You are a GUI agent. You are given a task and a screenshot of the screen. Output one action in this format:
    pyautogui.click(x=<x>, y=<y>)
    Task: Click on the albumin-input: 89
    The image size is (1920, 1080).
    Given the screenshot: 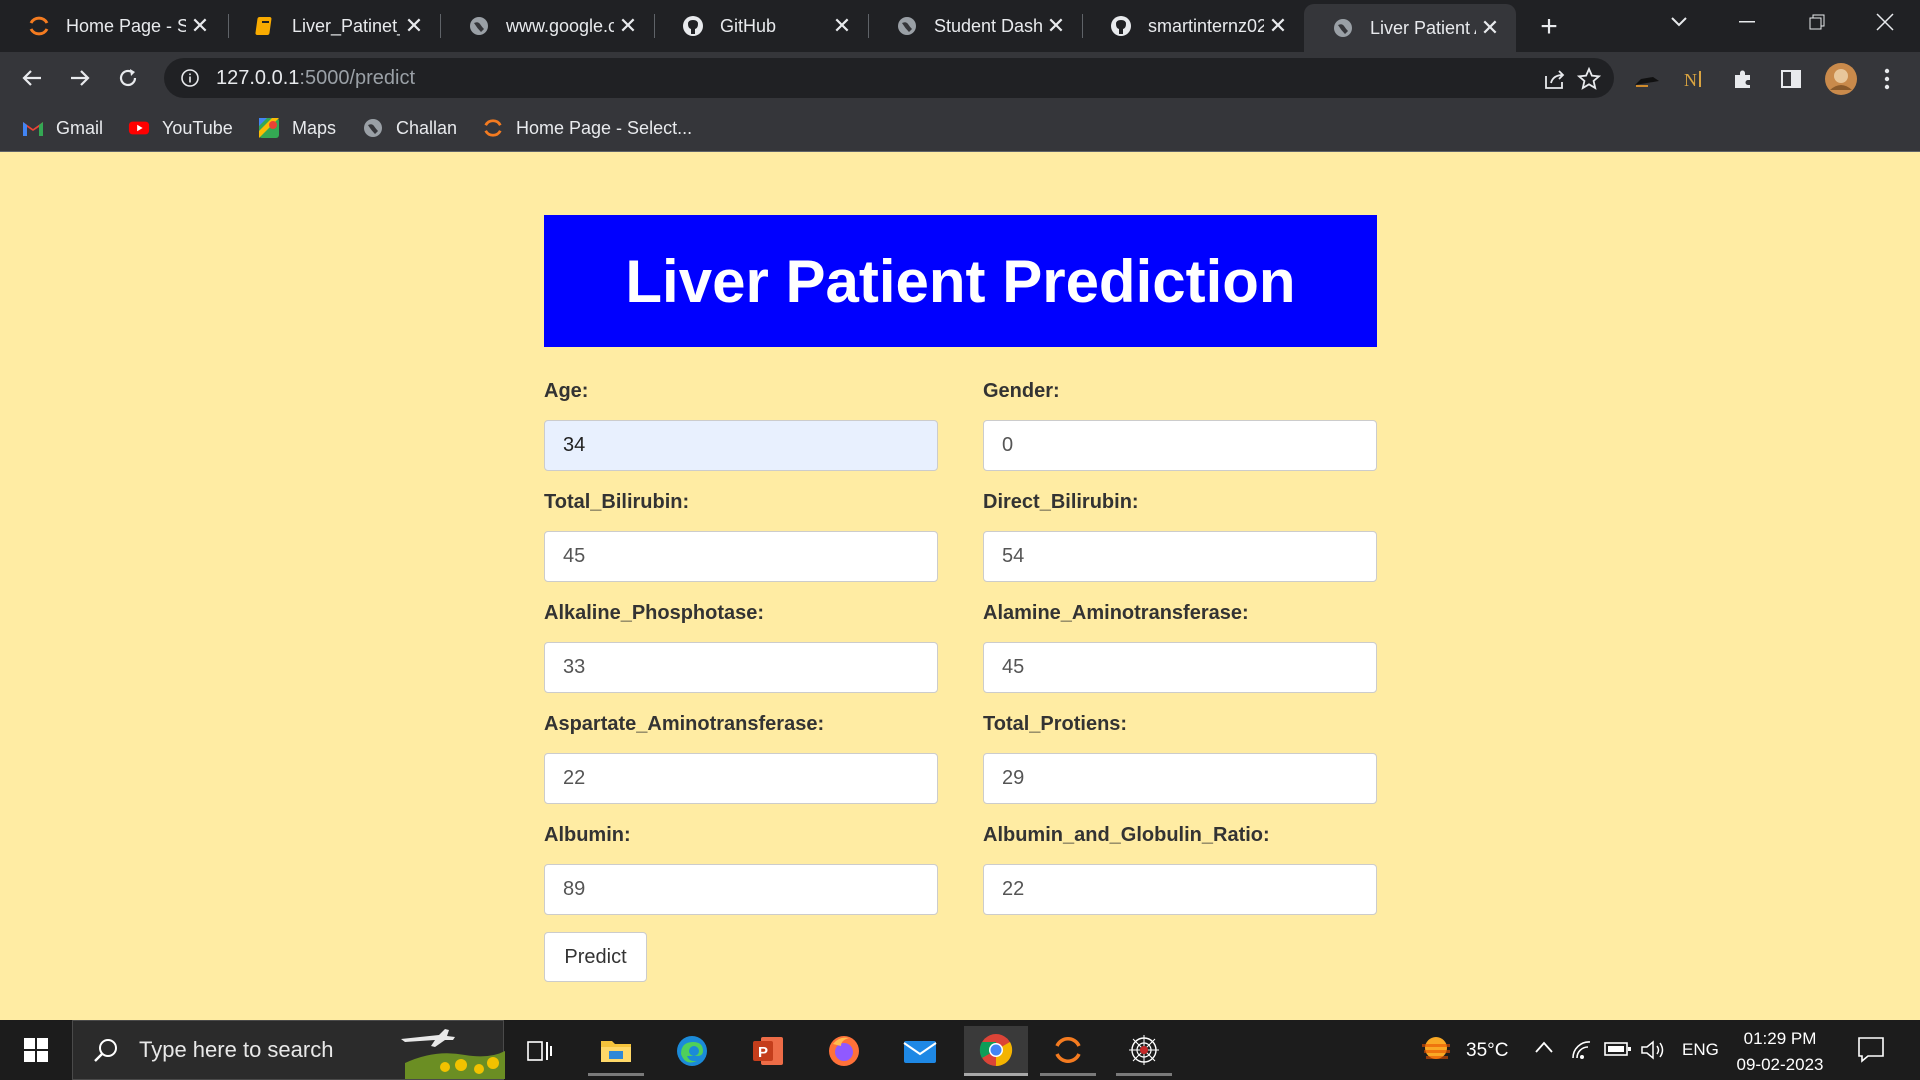 What is the action you would take?
    pyautogui.click(x=741, y=889)
    